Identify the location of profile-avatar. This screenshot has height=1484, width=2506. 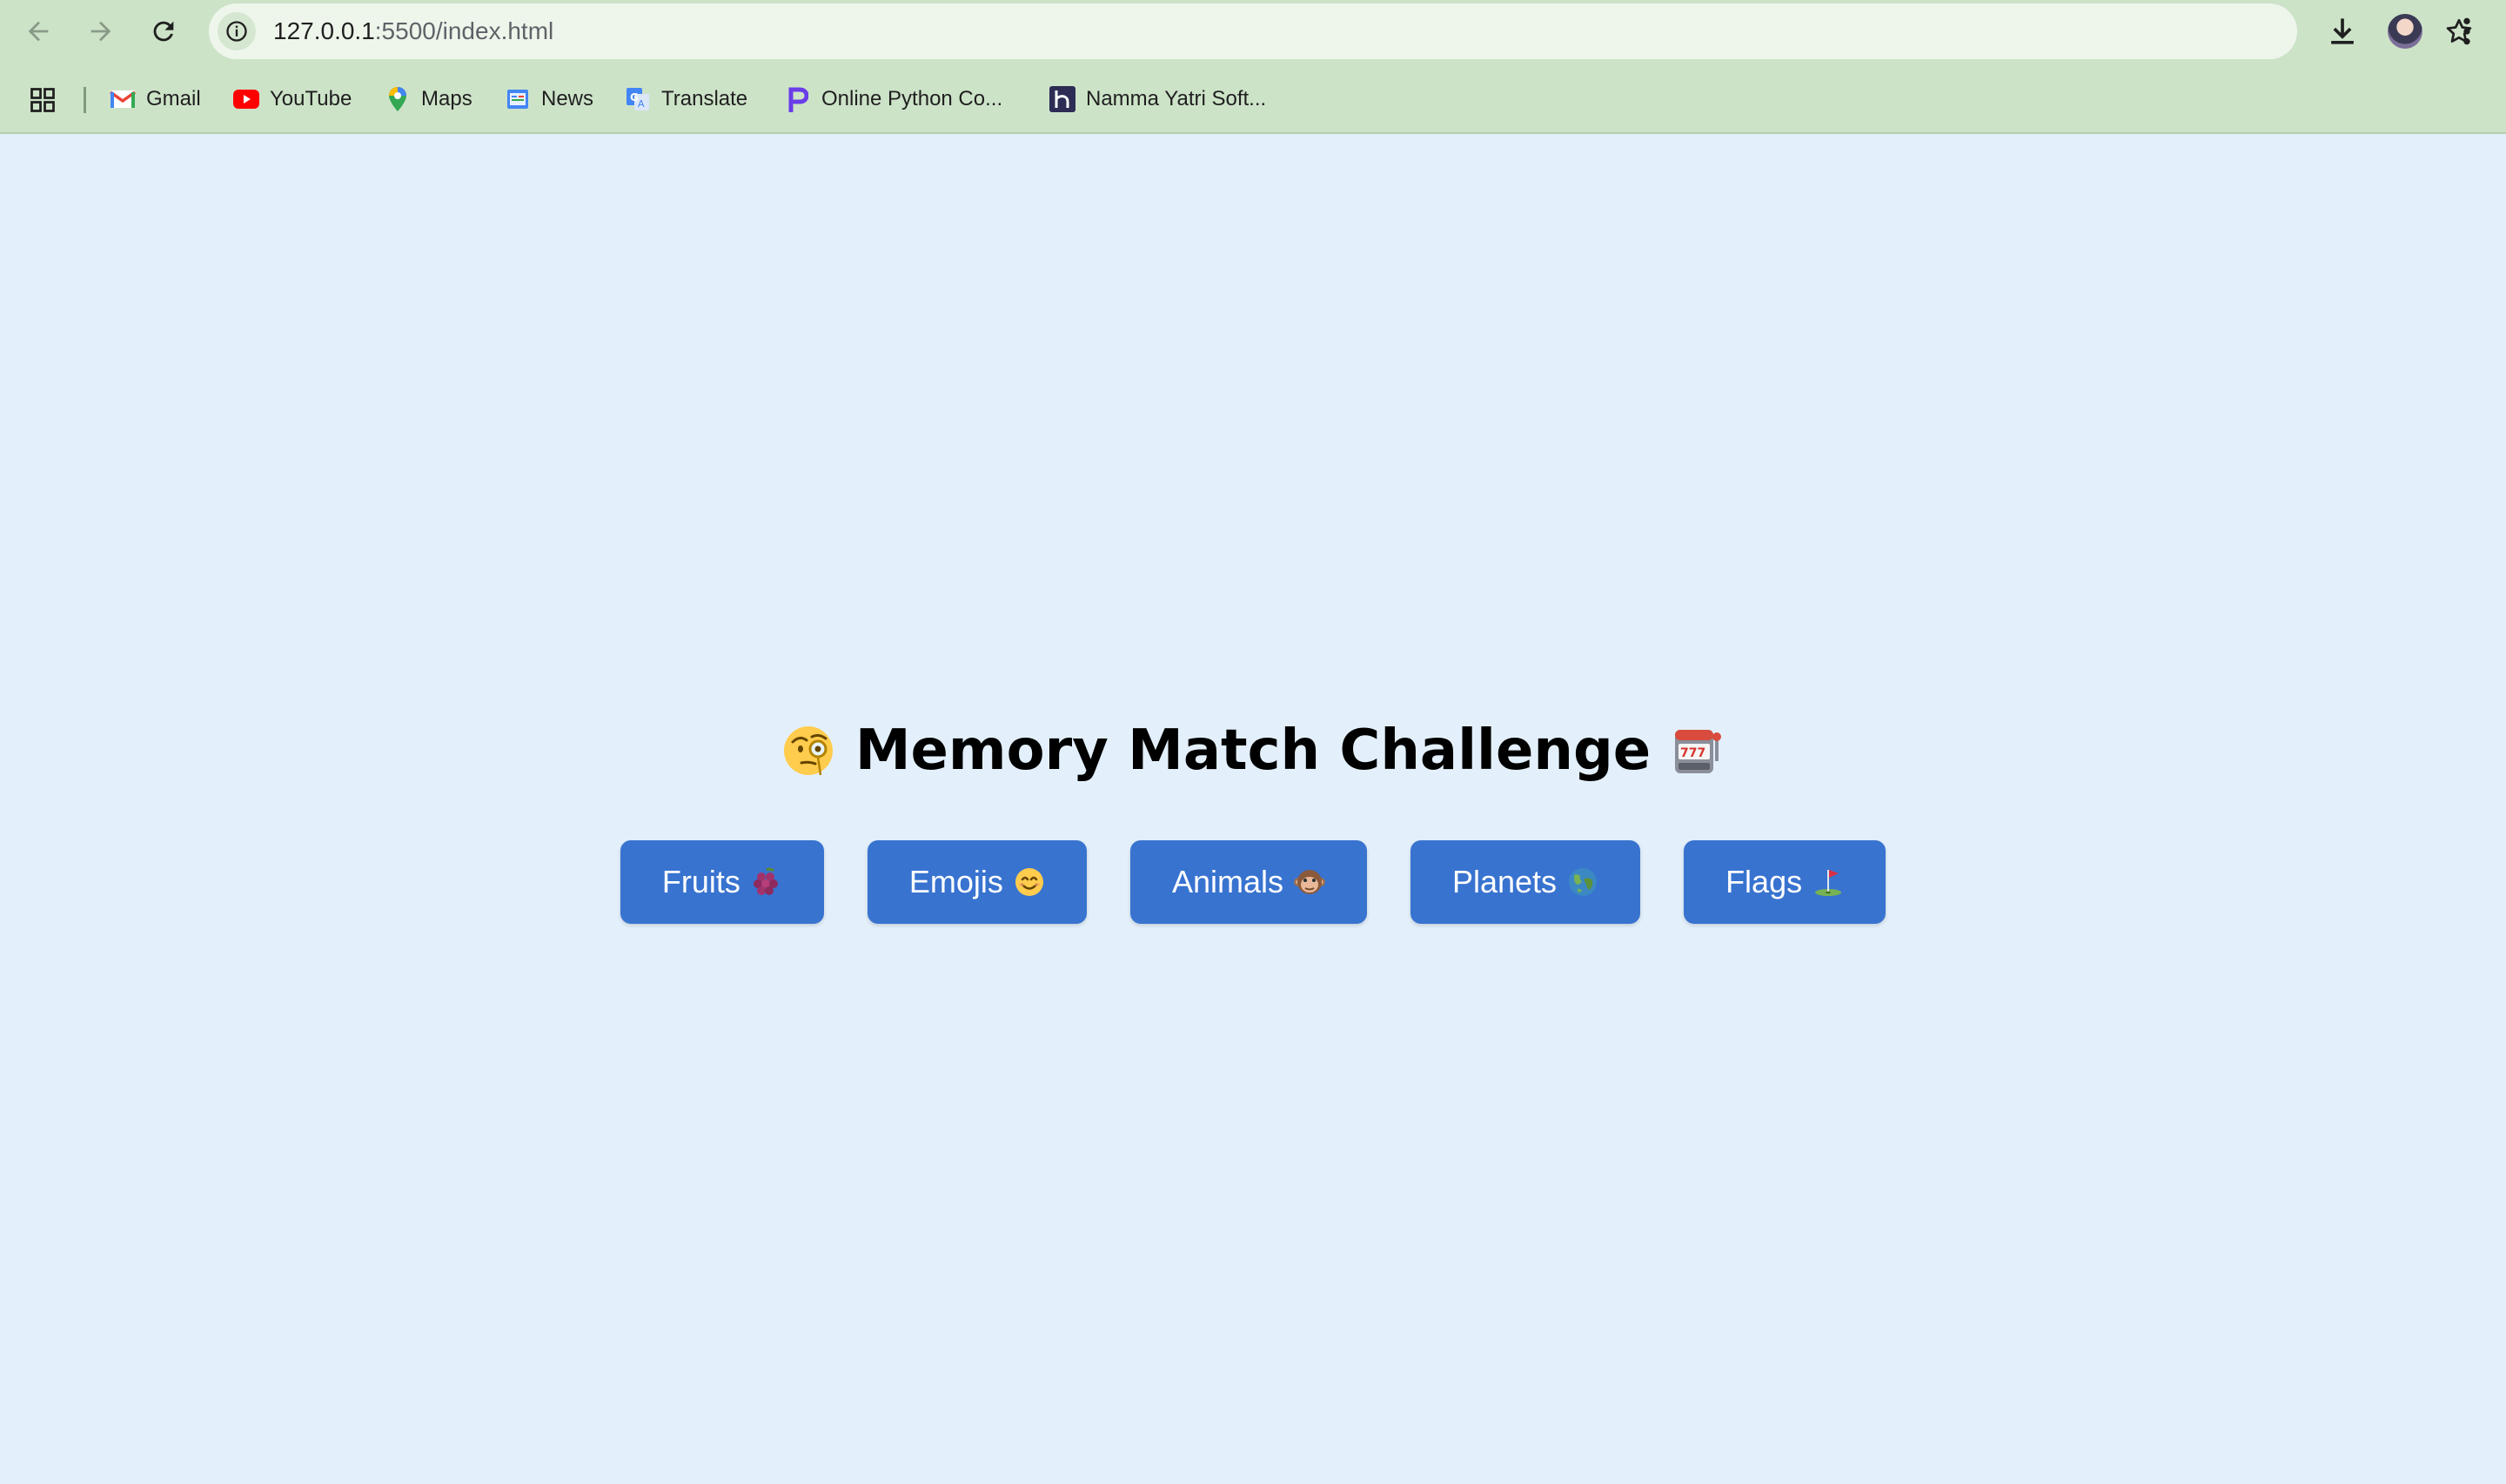
(2405, 31).